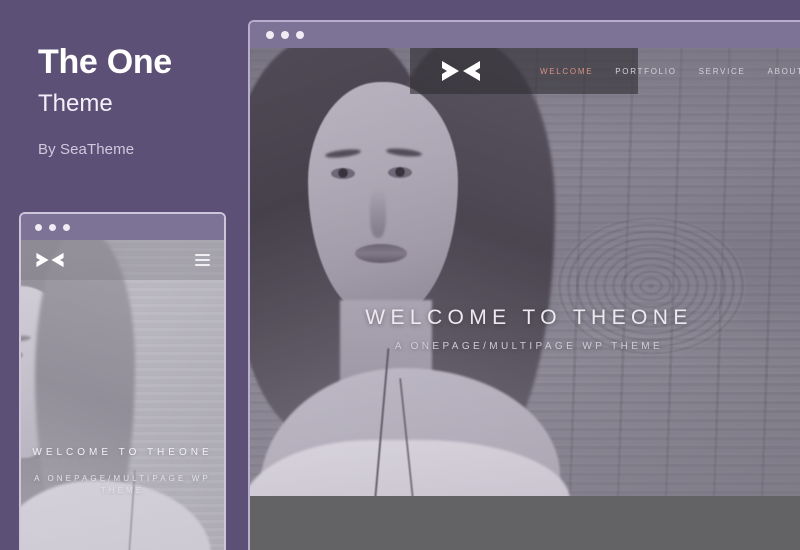 Image resolution: width=800 pixels, height=550 pixels. I want to click on desktop-window-titlebar, so click(525, 35).